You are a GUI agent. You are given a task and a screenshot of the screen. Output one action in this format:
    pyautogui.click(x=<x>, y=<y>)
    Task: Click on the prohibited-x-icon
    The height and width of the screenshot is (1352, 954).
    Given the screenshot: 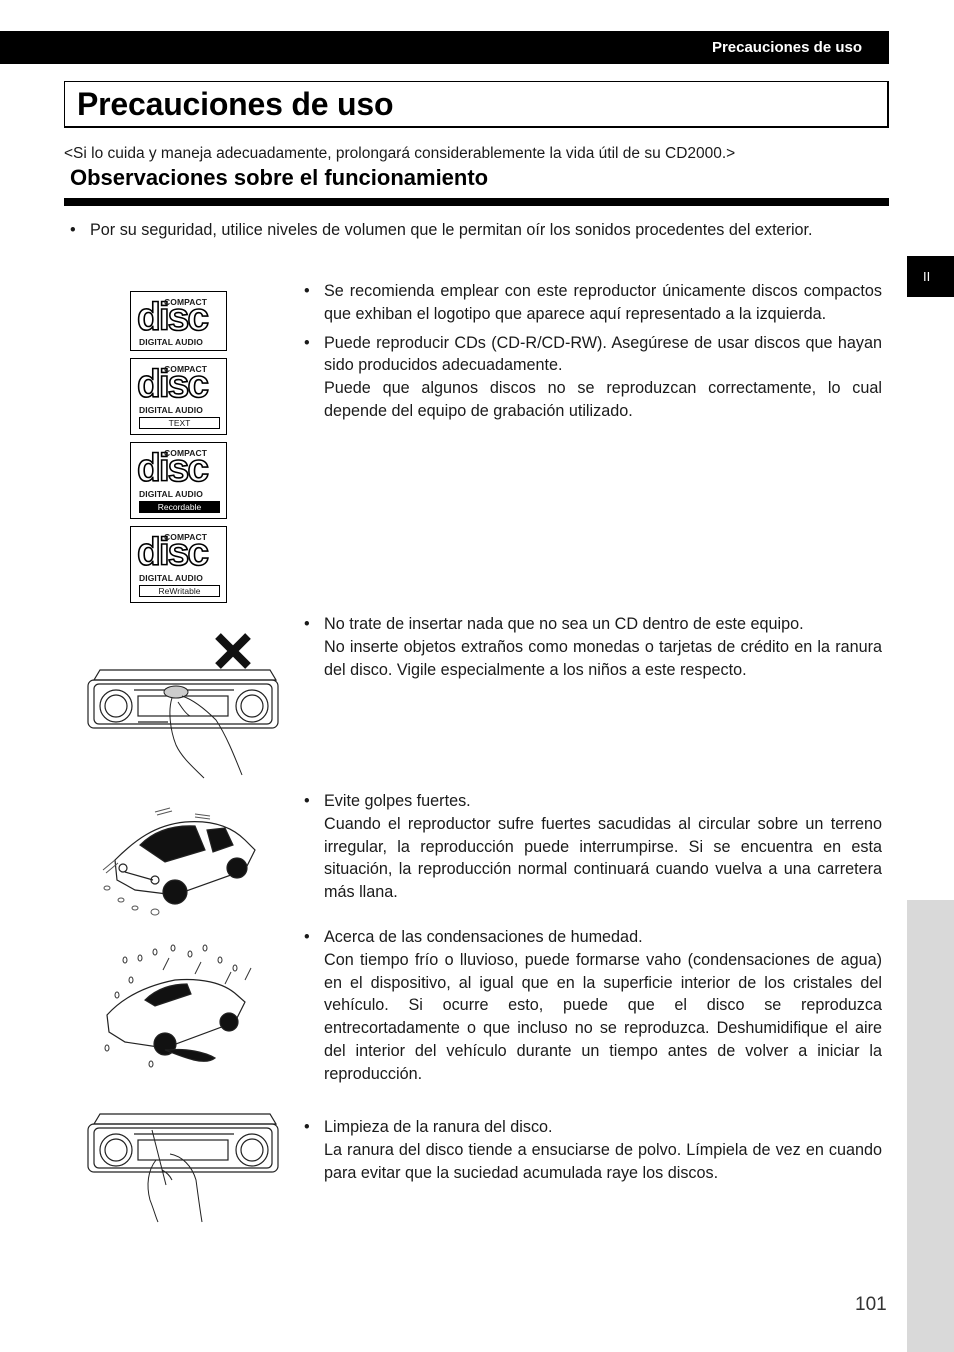 What is the action you would take?
    pyautogui.click(x=233, y=651)
    